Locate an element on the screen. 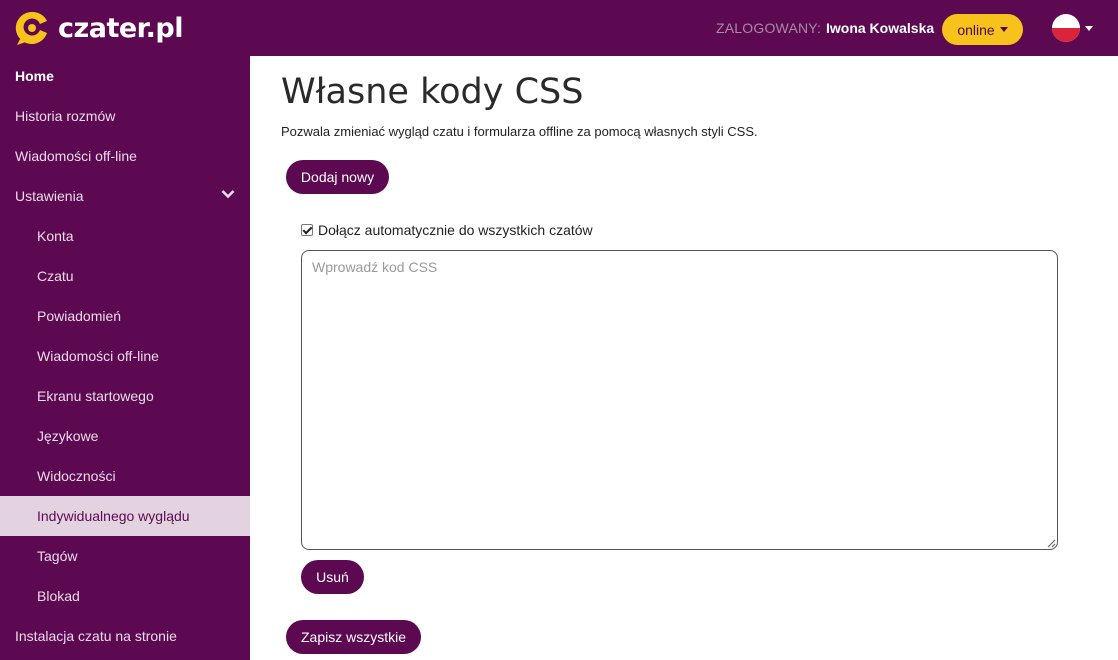  sidebar-item-label: Ustawienia is located at coordinates (49, 196).